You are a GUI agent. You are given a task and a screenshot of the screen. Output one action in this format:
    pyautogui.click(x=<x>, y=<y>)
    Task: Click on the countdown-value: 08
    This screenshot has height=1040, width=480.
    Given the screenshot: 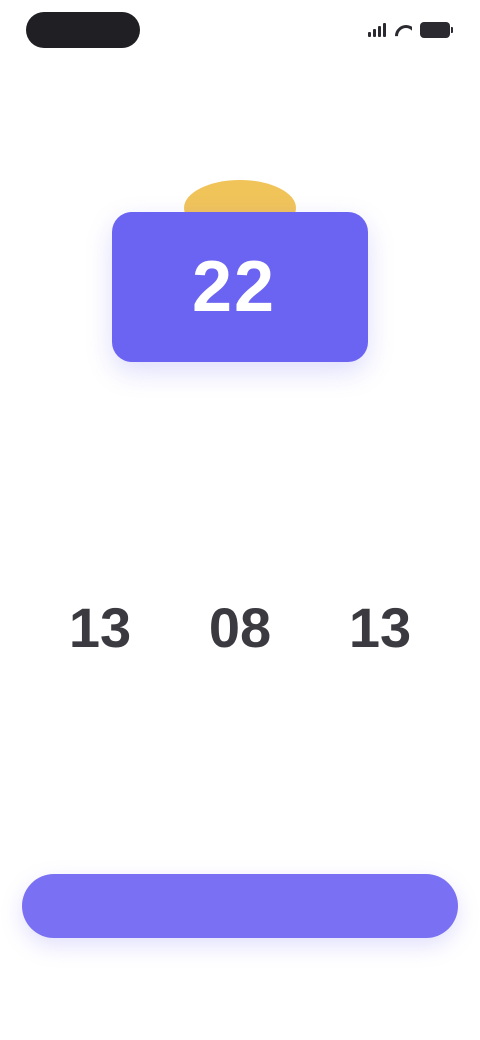 What is the action you would take?
    pyautogui.click(x=240, y=627)
    